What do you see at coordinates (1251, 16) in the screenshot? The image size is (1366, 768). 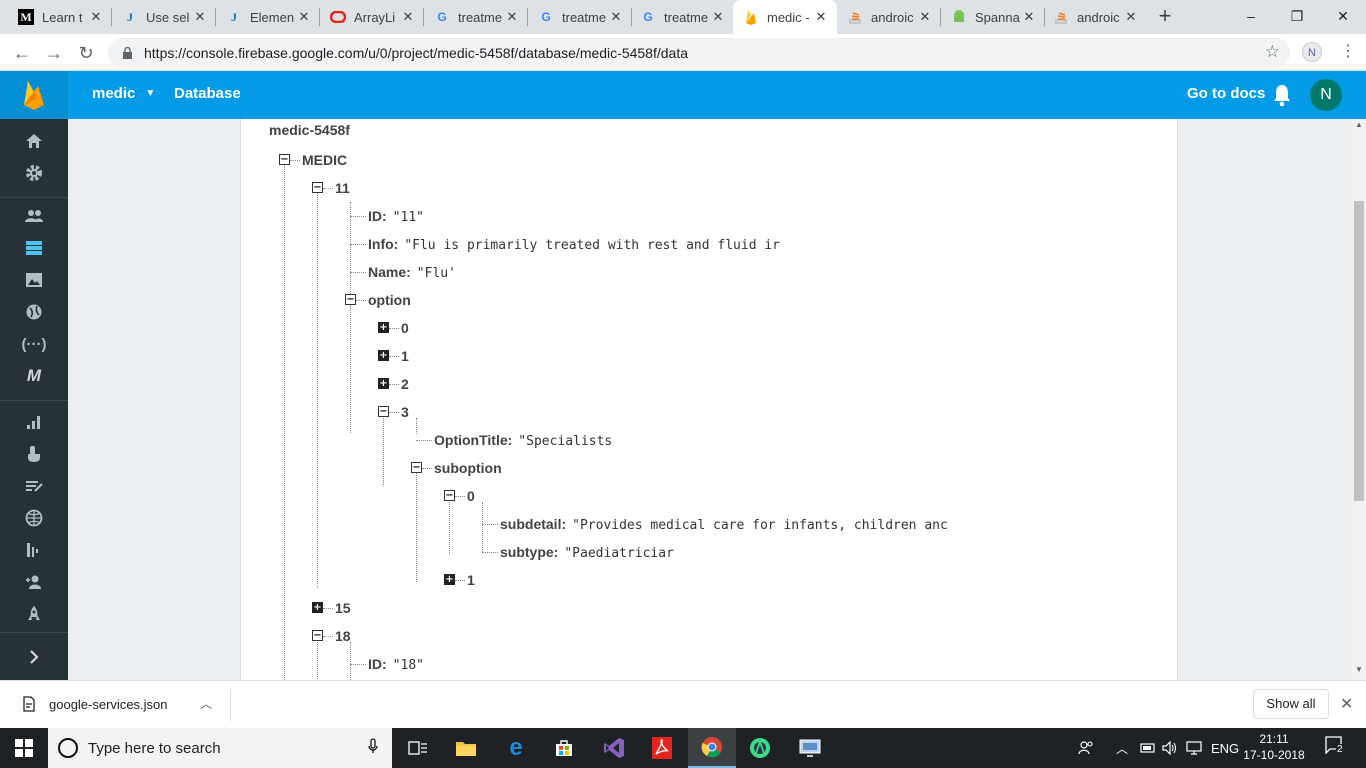 I see `minimize-button: –` at bounding box center [1251, 16].